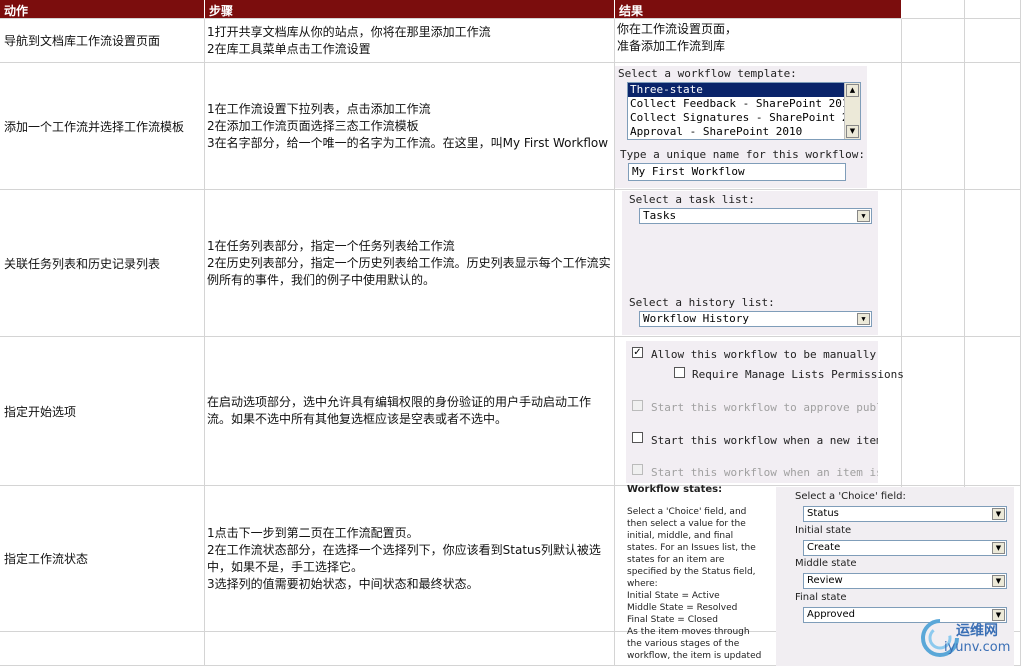 This screenshot has height=666, width=1021. I want to click on new-item-checkbox, so click(637, 437).